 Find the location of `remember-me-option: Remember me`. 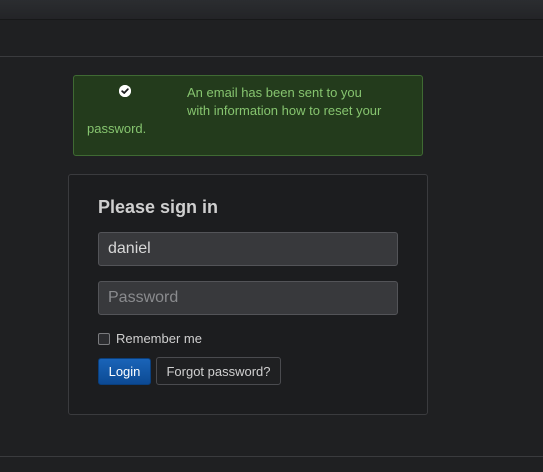

remember-me-option: Remember me is located at coordinates (150, 338).